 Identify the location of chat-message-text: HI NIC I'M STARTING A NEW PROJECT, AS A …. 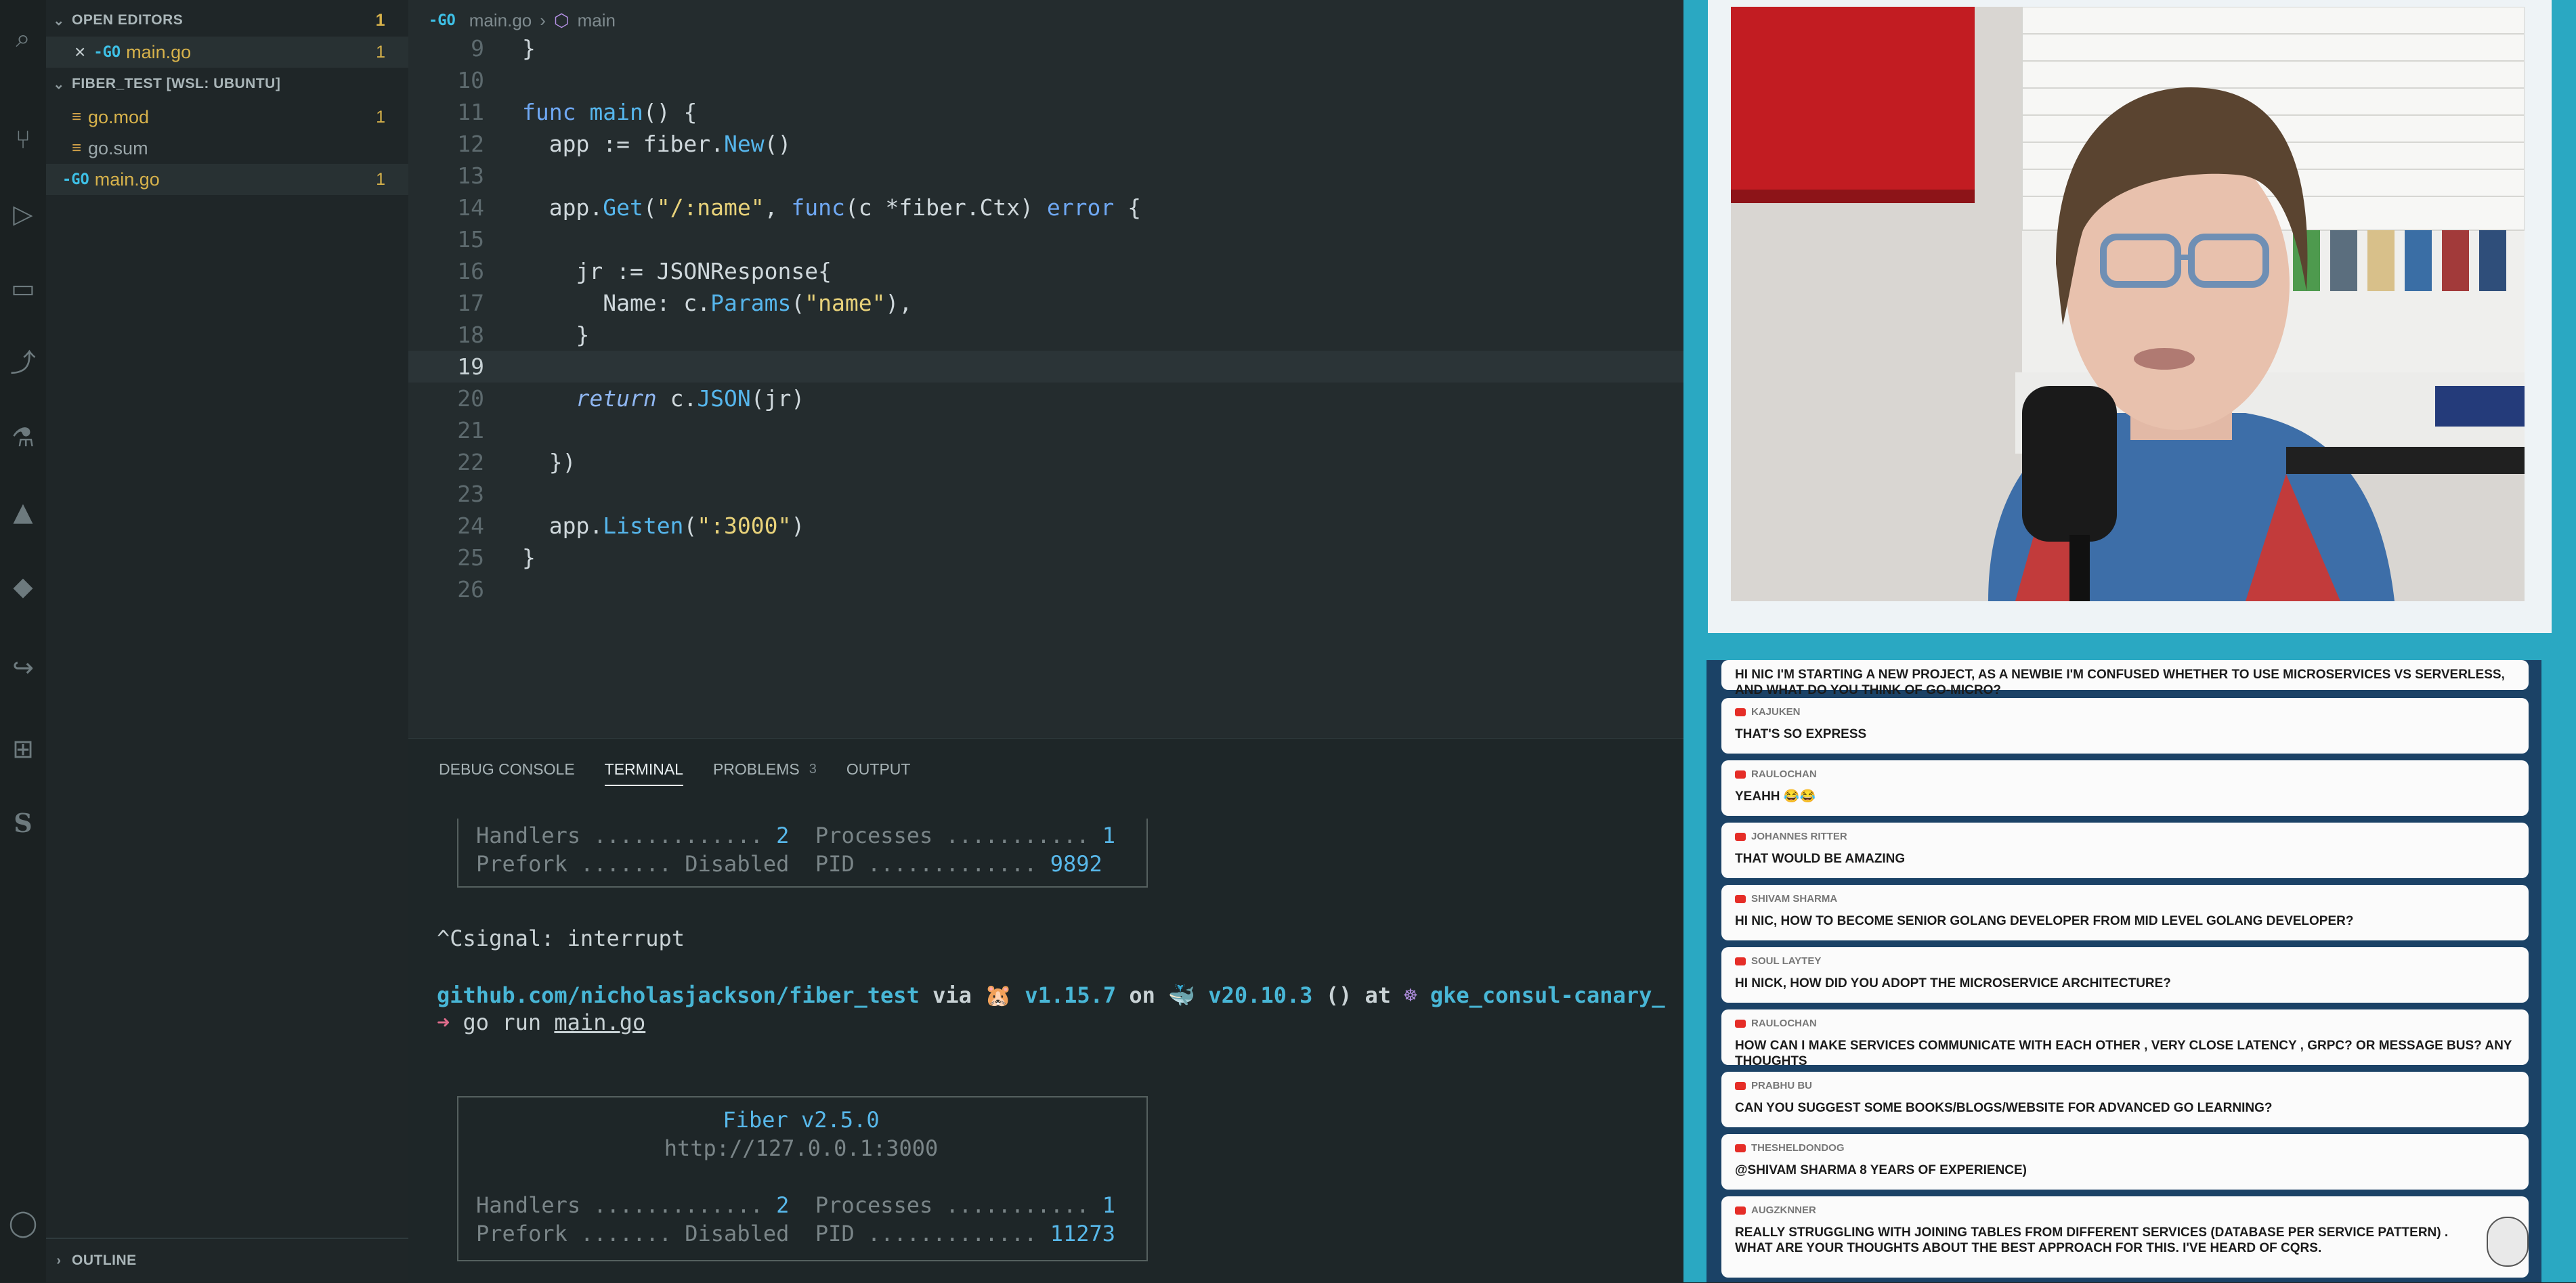
(2120, 682).